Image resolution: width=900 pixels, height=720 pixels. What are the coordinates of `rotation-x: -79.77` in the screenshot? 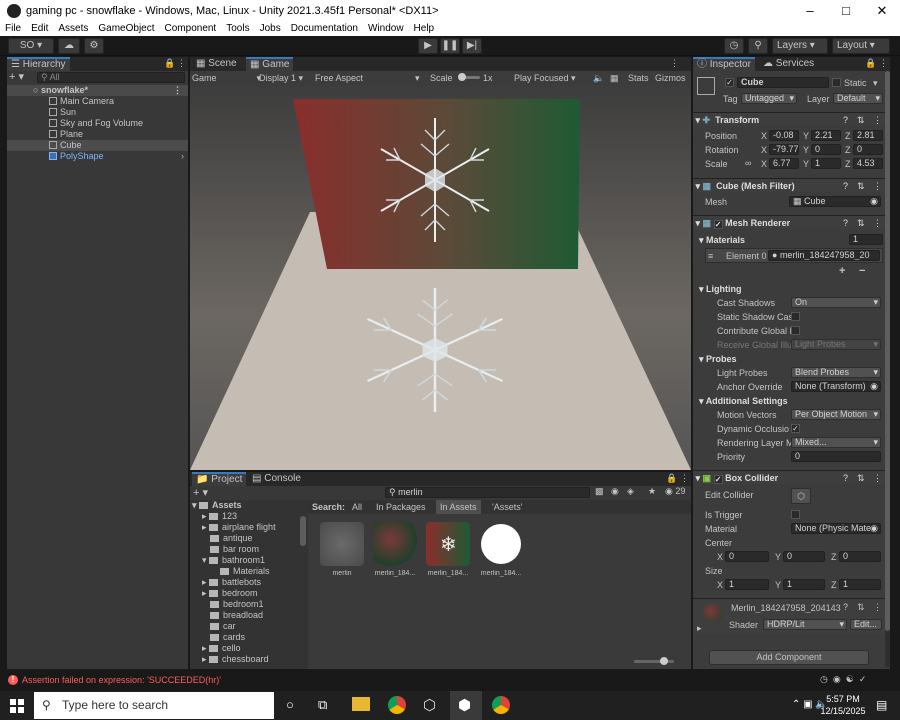 It's located at (784, 149).